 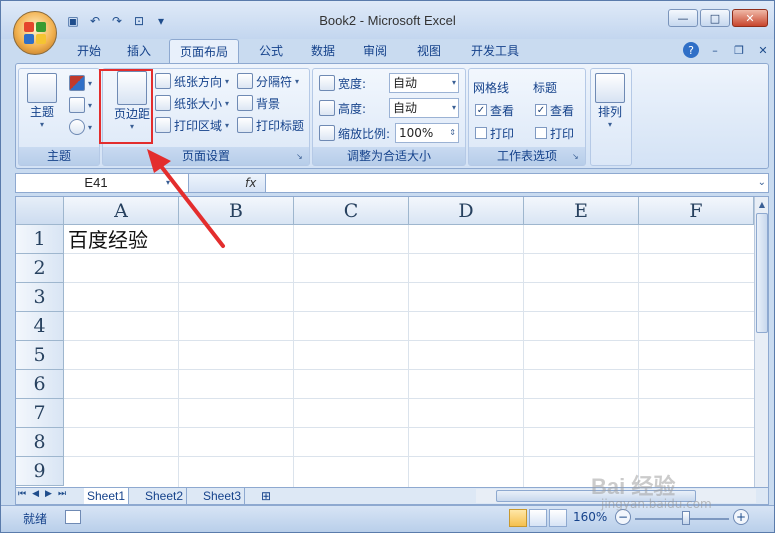 I want to click on arrow-head, so click(x=159, y=161).